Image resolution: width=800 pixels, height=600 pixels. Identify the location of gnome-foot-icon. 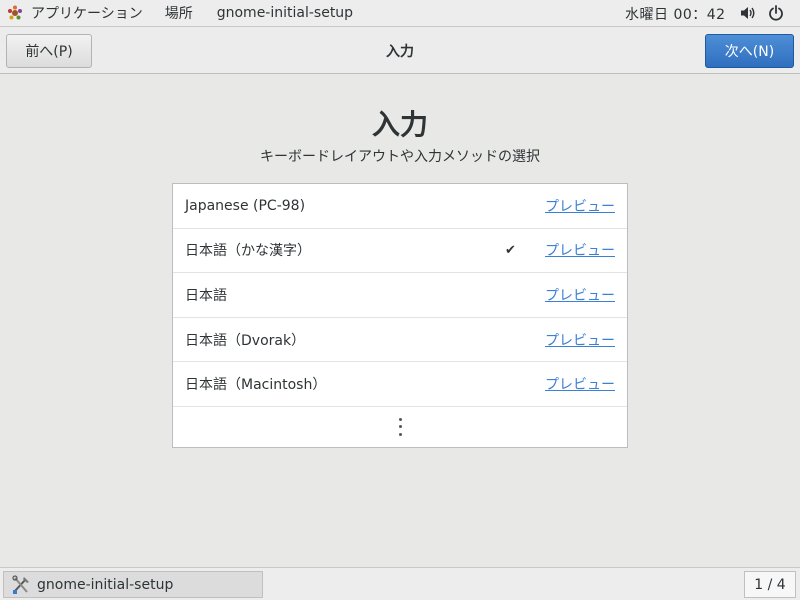
(15, 12).